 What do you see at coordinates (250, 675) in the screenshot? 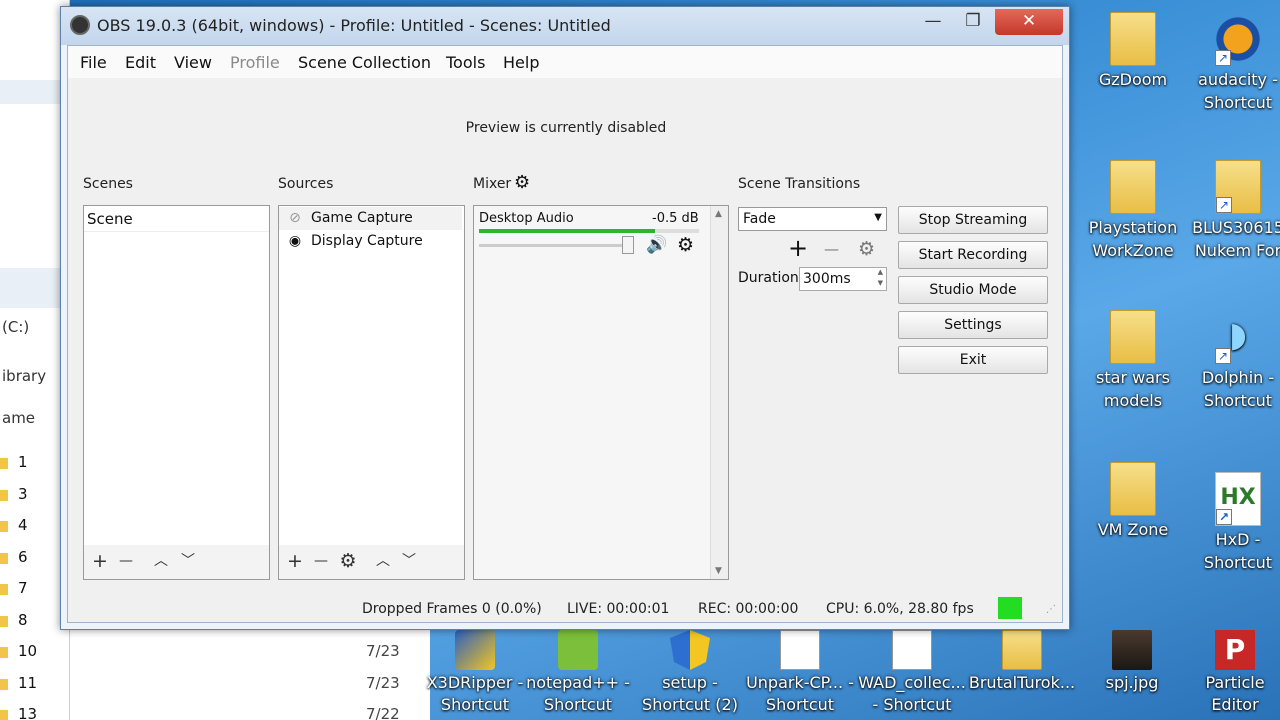
I see `explorer-lower-pane: 7/23 7/23 7/22` at bounding box center [250, 675].